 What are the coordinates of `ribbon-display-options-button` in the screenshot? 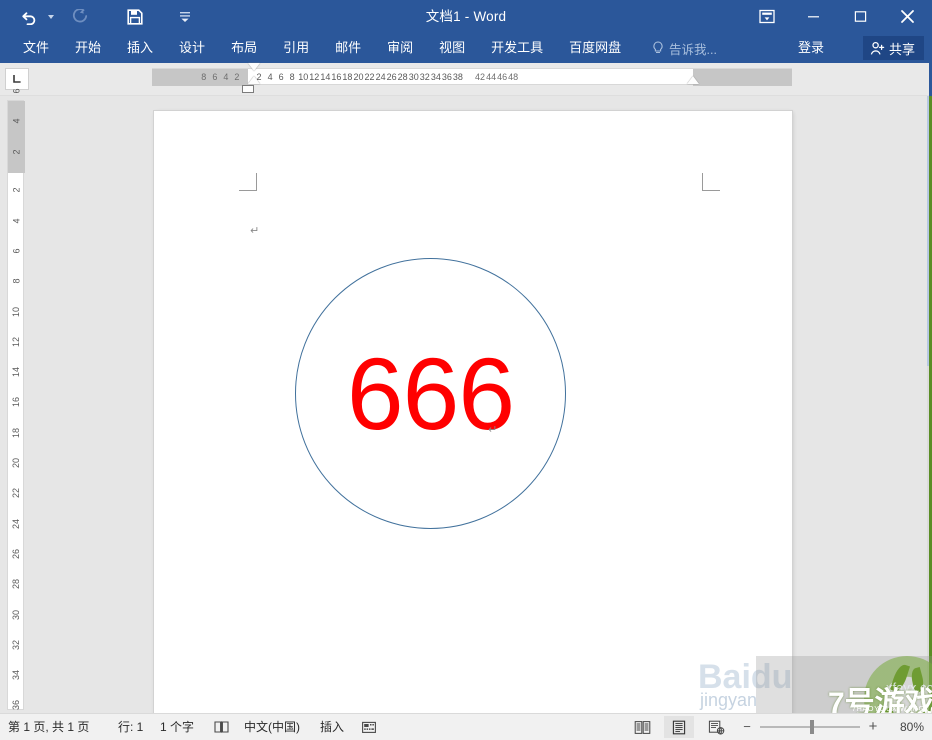 It's located at (767, 16).